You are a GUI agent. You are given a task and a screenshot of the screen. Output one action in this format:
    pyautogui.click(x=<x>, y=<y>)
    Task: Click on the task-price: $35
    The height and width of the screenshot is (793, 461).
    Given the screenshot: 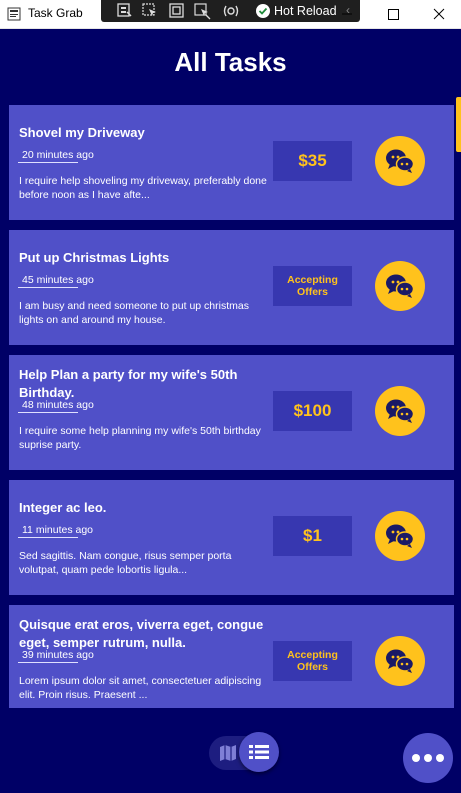 What is the action you would take?
    pyautogui.click(x=312, y=161)
    